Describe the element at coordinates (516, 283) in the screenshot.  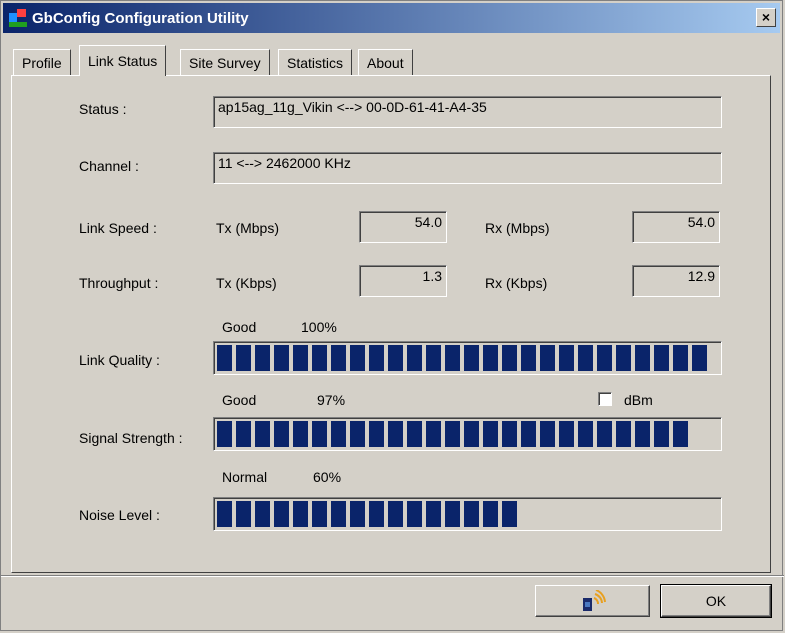
I see `throughput-rx-label: Rx (Kbps)` at that location.